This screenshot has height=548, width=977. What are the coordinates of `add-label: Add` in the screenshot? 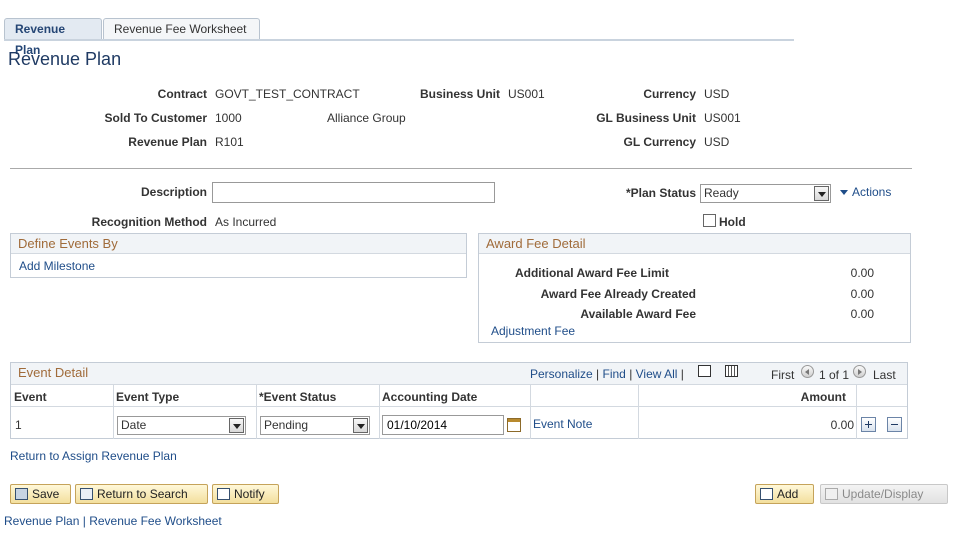 It's located at (788, 494).